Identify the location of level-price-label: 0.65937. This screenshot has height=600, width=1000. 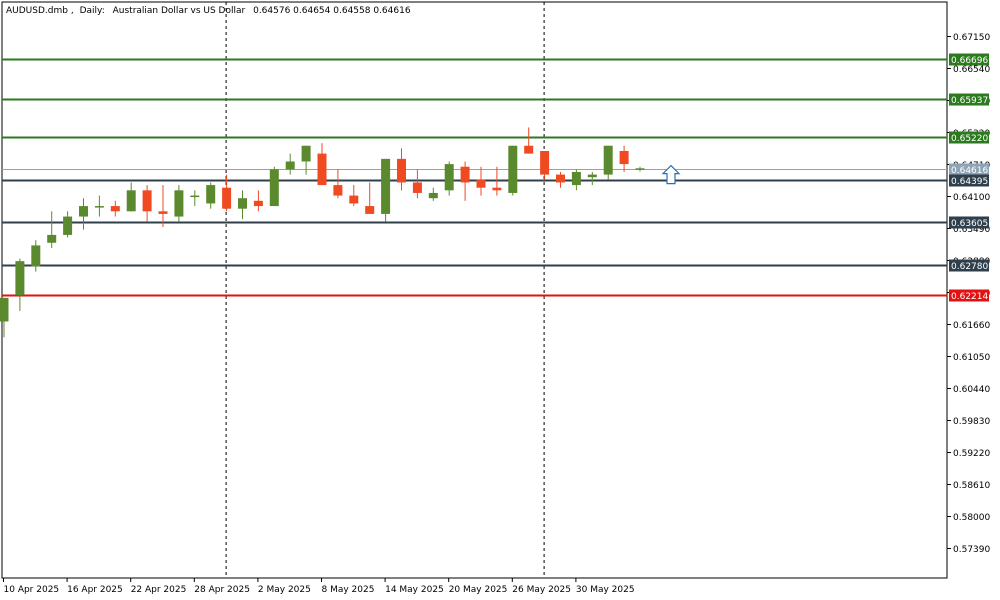
(969, 101).